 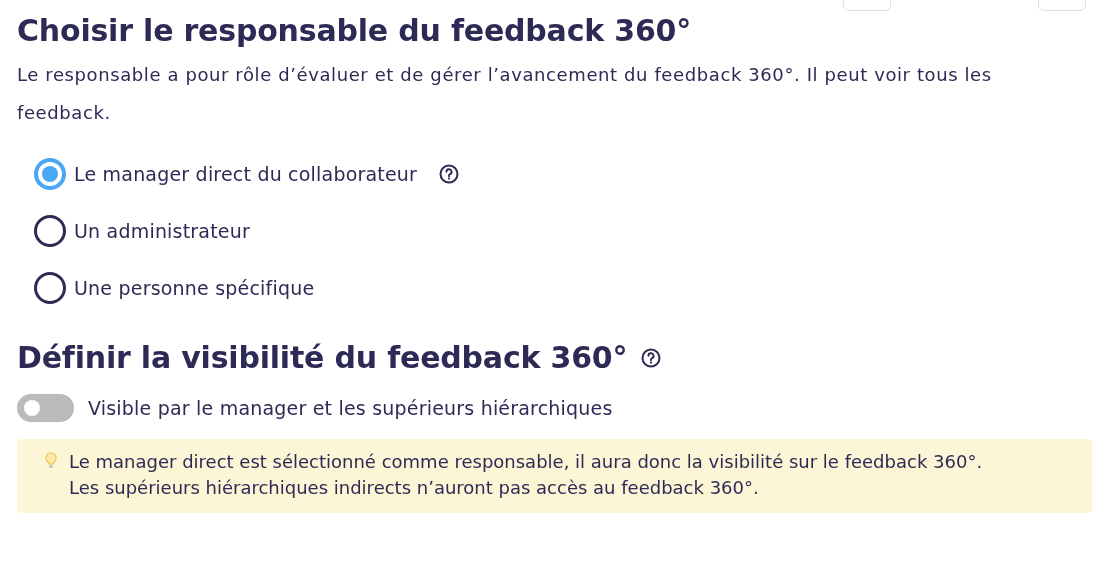 I want to click on option-label: Une personne spécifique, so click(x=194, y=288).